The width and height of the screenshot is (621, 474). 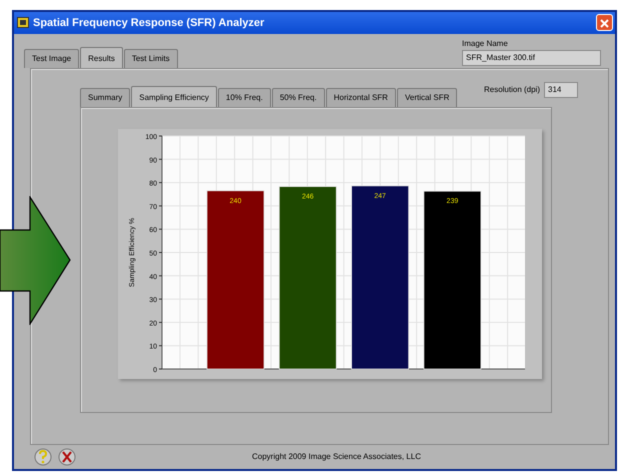 What do you see at coordinates (23, 22) in the screenshot?
I see `app-icon` at bounding box center [23, 22].